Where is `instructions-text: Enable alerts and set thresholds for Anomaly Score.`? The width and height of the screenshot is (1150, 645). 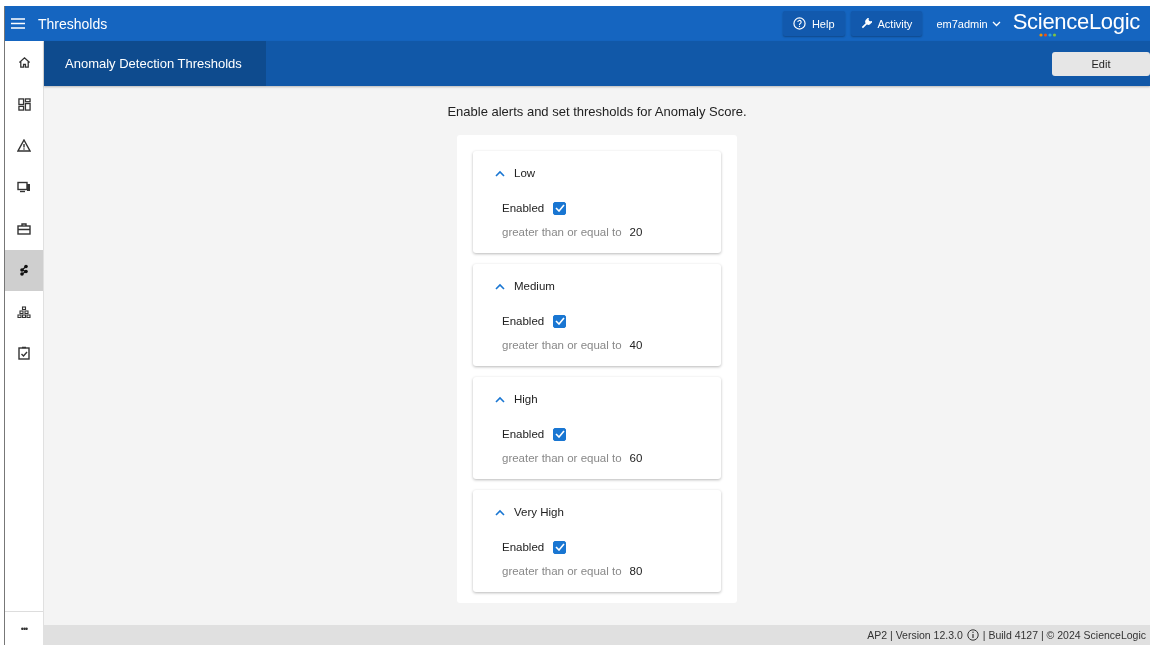 instructions-text: Enable alerts and set thresholds for Anomaly Score. is located at coordinates (597, 111).